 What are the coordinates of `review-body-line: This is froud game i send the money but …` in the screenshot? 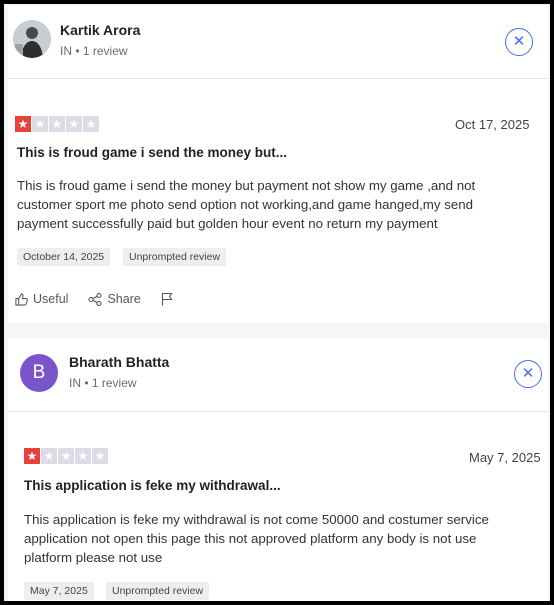 It's located at (246, 185).